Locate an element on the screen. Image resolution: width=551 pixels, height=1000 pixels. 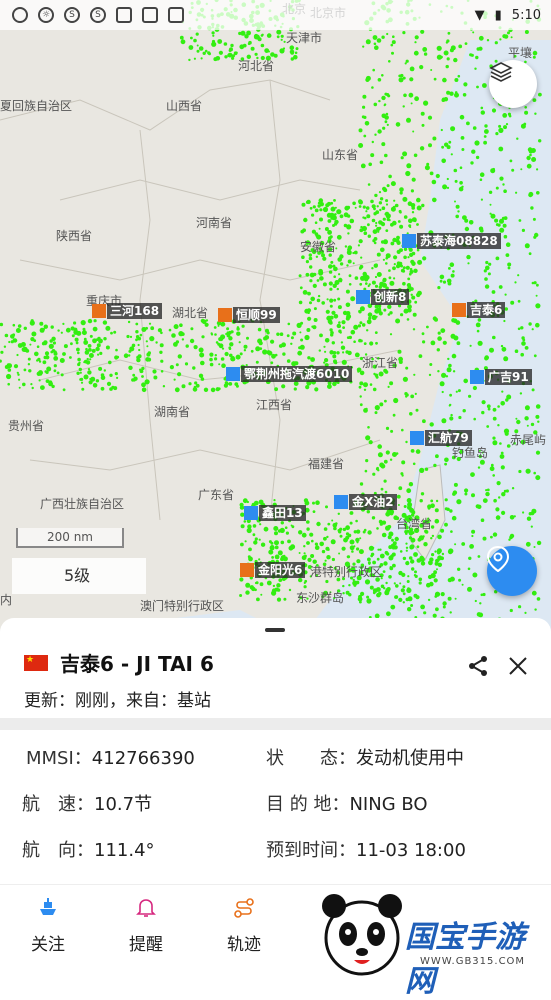
tab-track: 轨迹 is located at coordinates (244, 926).